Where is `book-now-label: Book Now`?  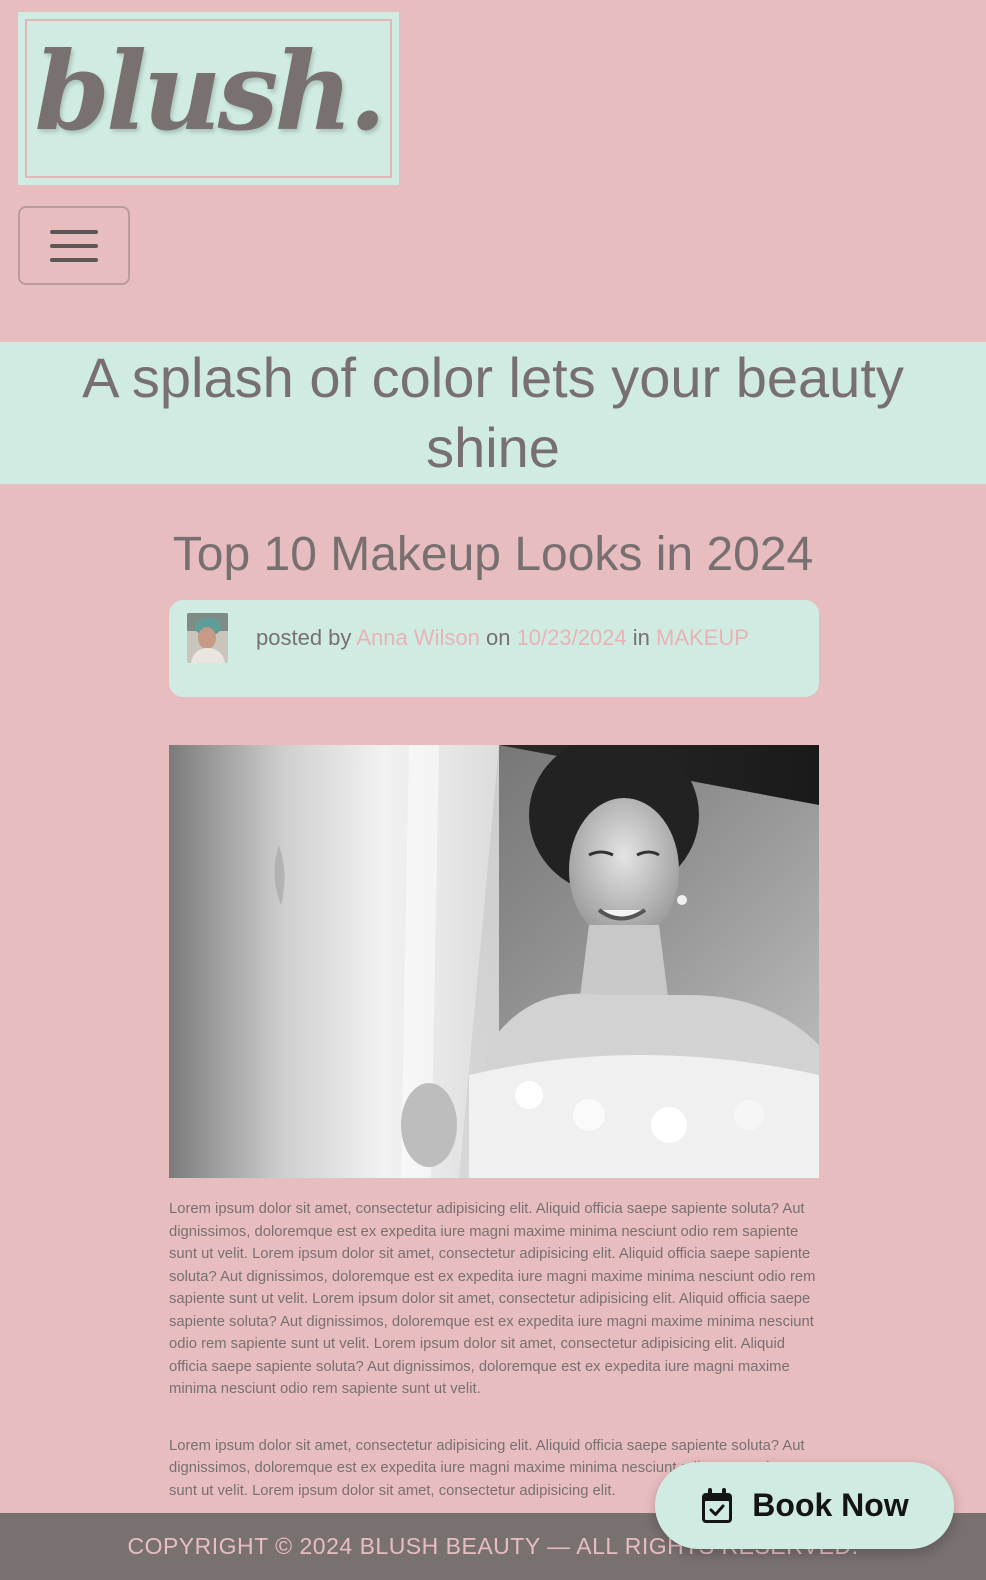
book-now-label: Book Now is located at coordinates (830, 1505).